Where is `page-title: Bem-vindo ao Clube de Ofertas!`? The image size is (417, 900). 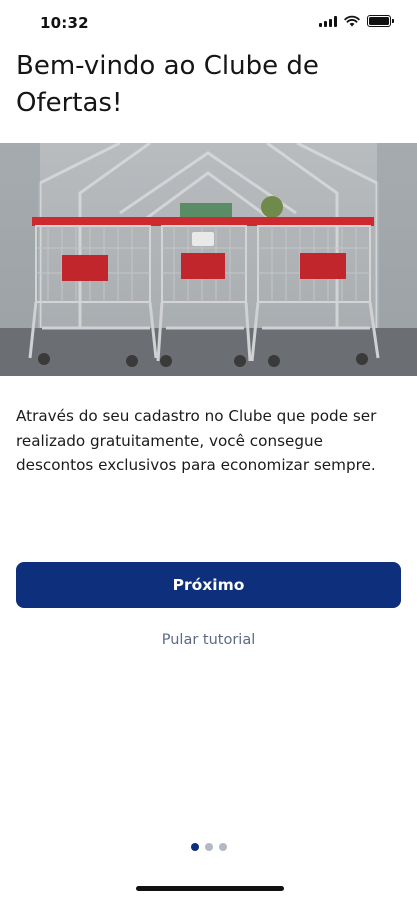
page-title: Bem-vindo ao Clube de Ofertas! is located at coordinates (167, 84).